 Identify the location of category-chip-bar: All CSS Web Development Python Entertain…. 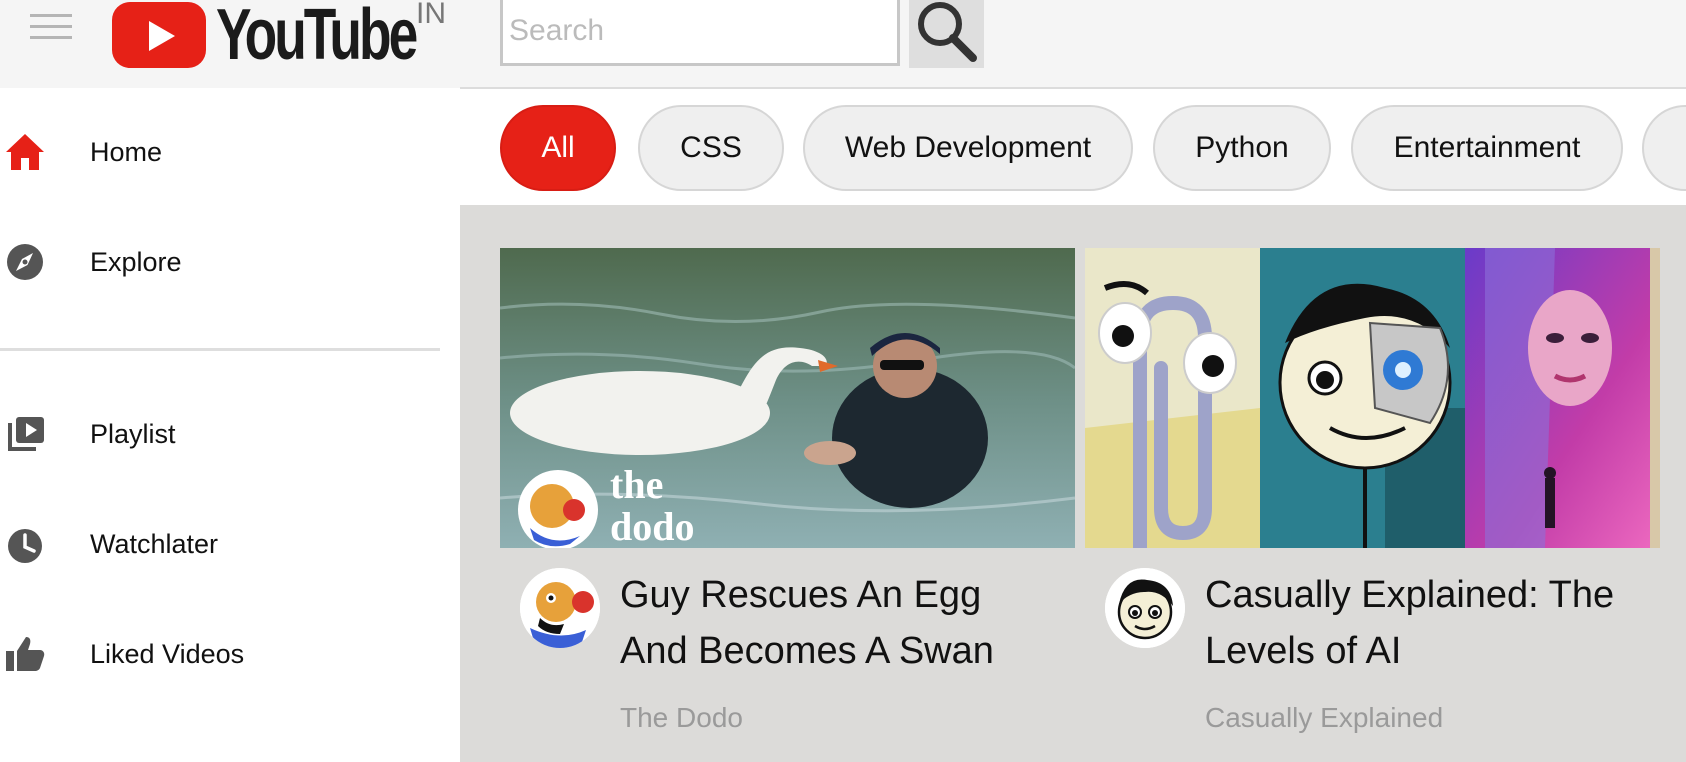
(1073, 147).